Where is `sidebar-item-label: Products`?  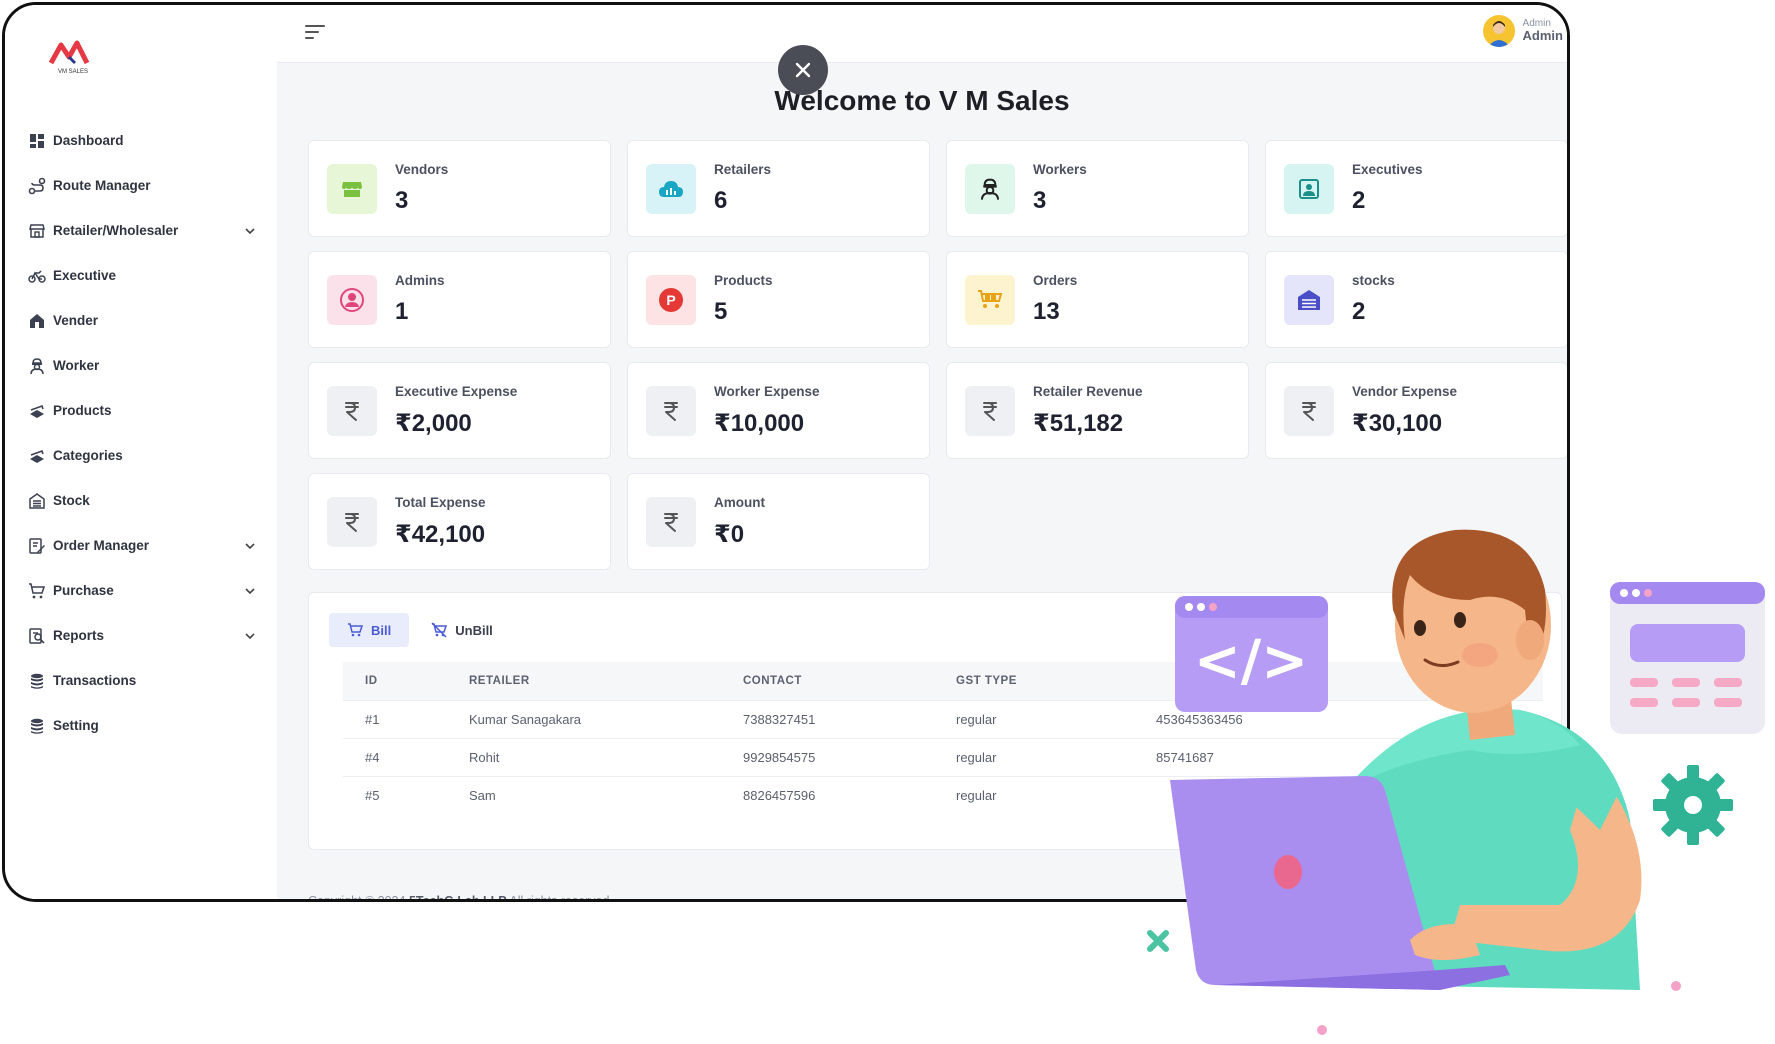 sidebar-item-label: Products is located at coordinates (82, 410).